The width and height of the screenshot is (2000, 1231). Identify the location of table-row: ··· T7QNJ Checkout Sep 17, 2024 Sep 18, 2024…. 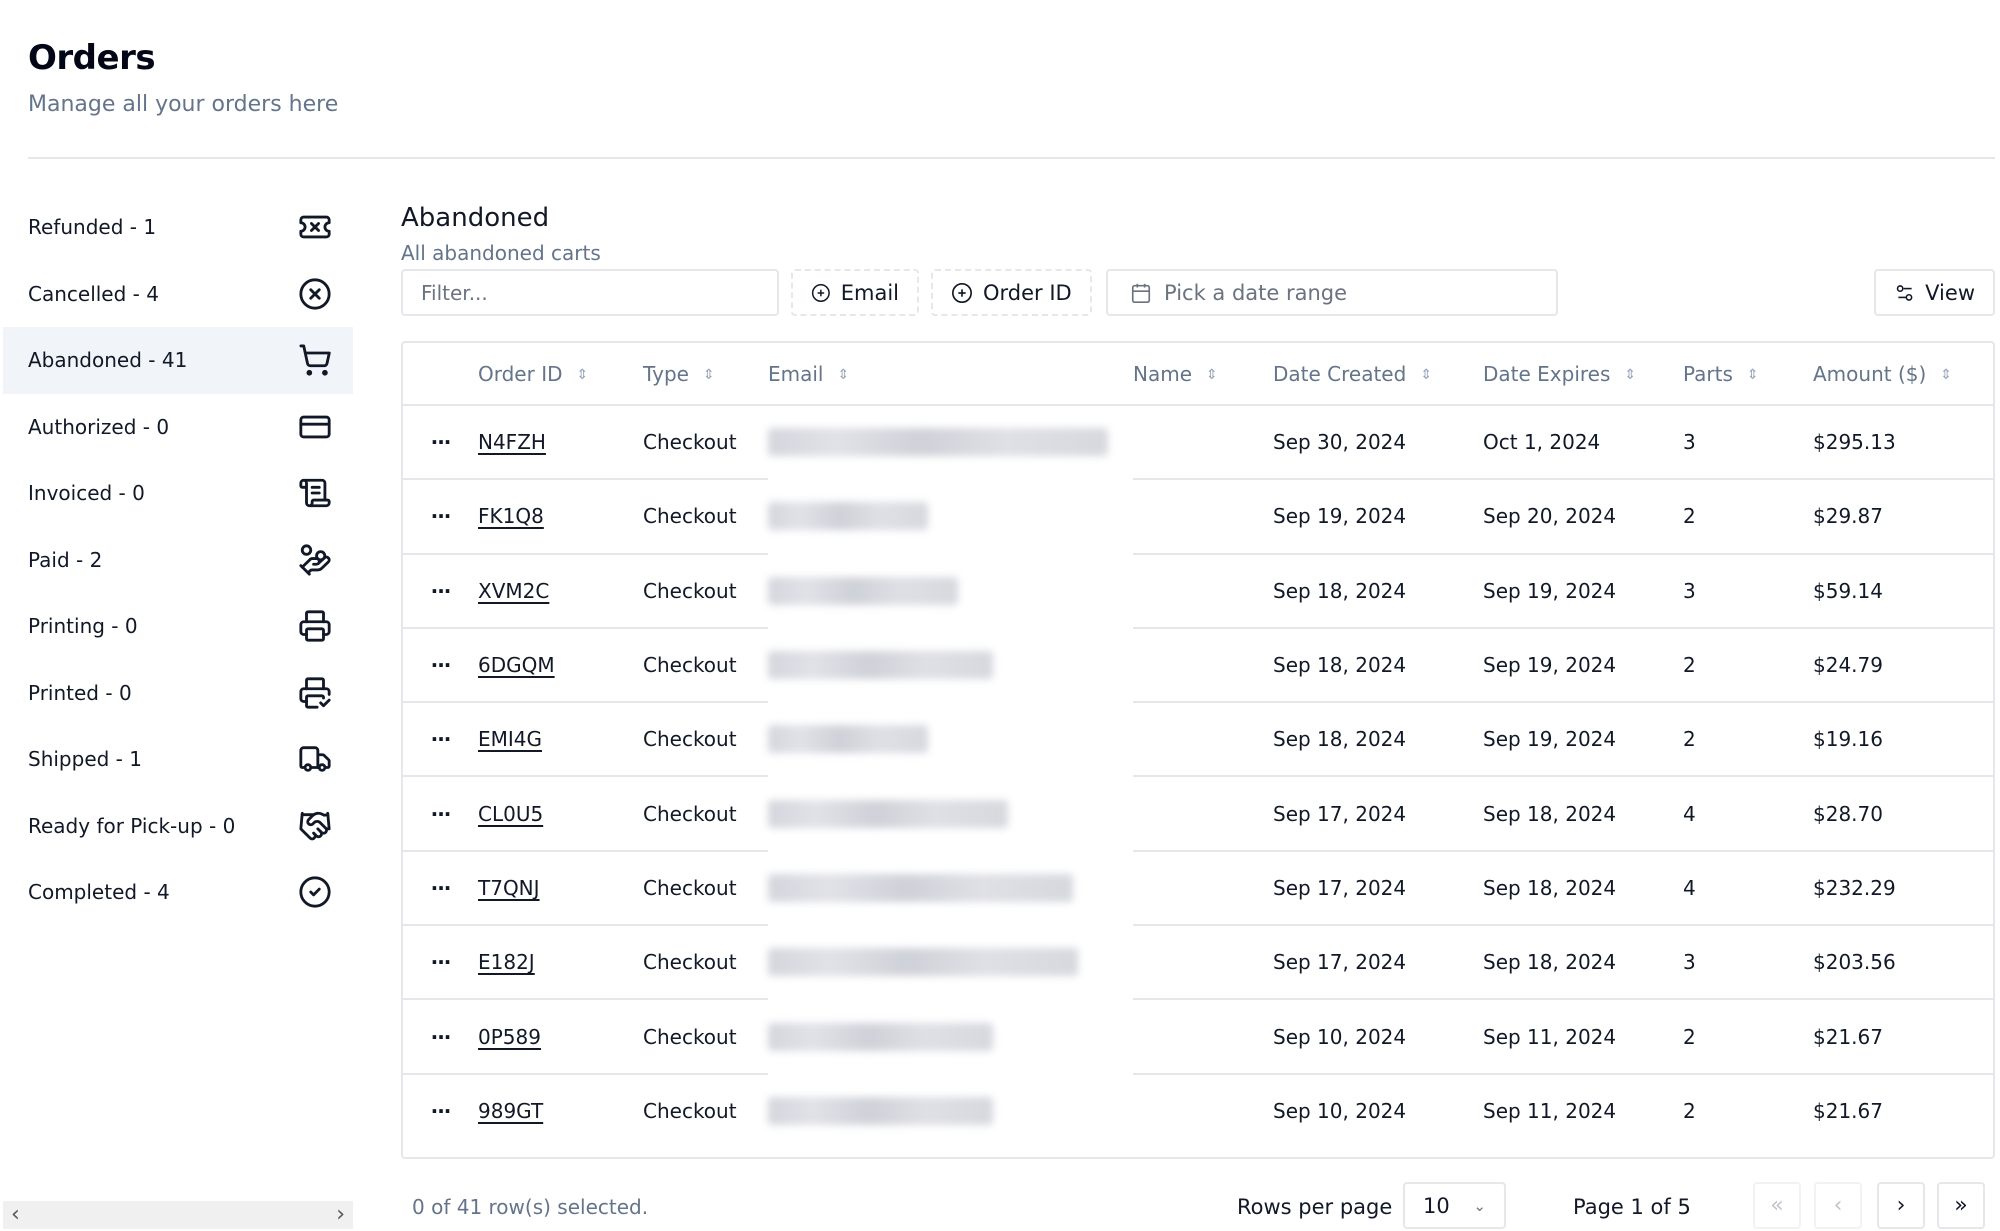
(1198, 888).